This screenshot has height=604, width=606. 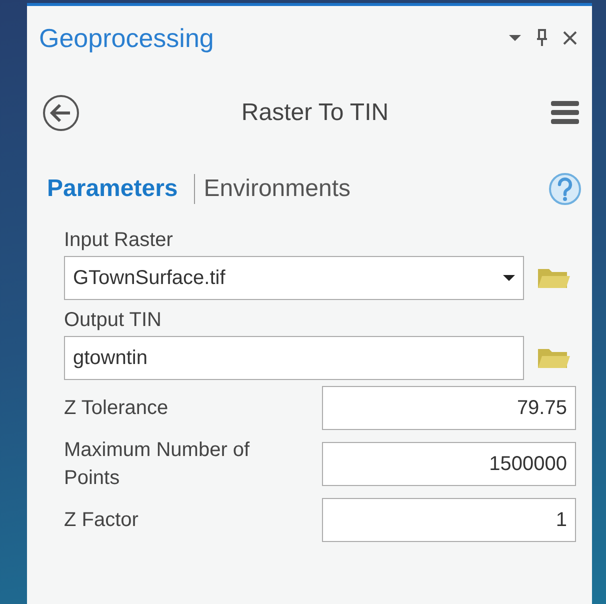 What do you see at coordinates (509, 278) in the screenshot?
I see `caret-icon` at bounding box center [509, 278].